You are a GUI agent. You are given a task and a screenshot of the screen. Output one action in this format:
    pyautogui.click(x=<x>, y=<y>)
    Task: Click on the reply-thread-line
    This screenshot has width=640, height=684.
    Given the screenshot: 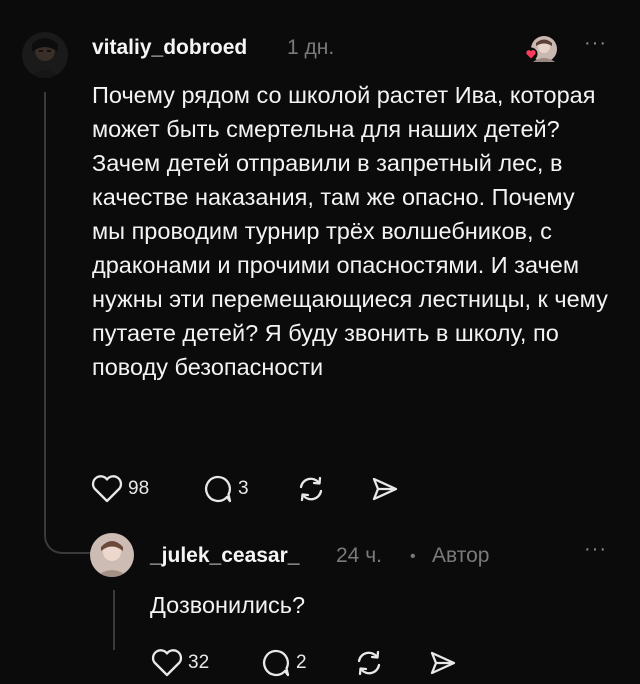 What is the action you would take?
    pyautogui.click(x=114, y=620)
    